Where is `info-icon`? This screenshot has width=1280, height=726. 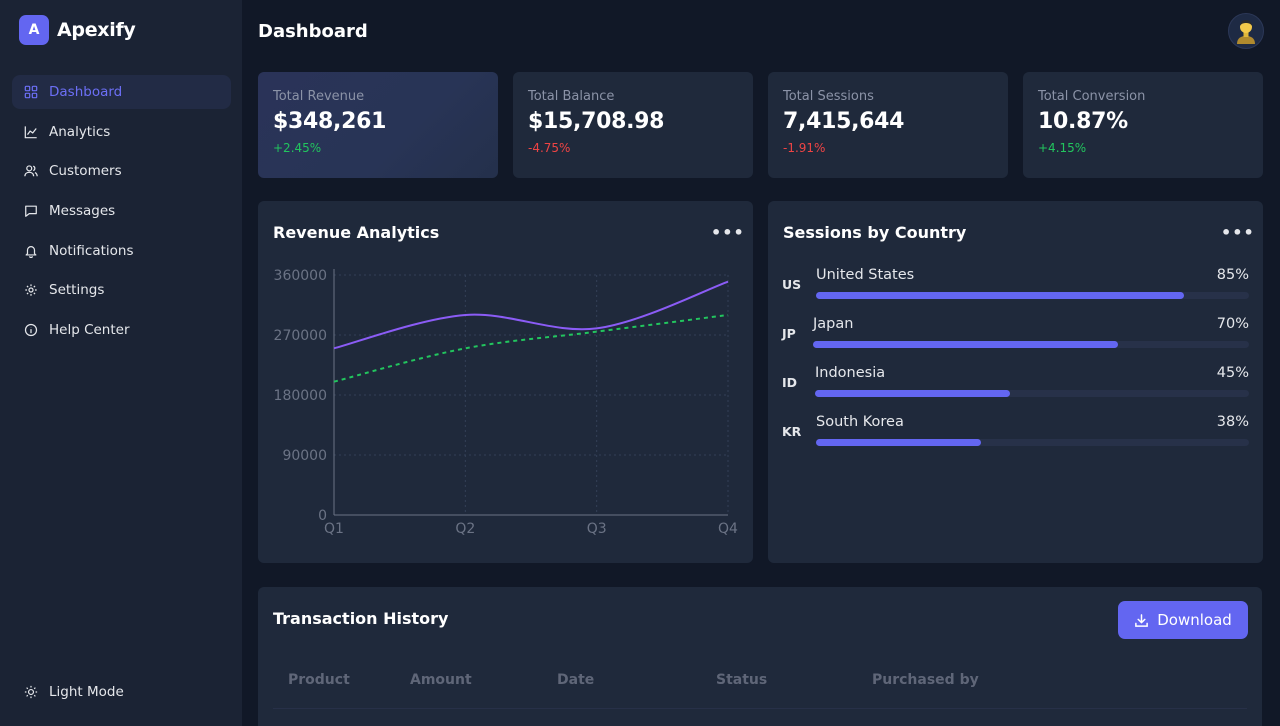
info-icon is located at coordinates (31, 330).